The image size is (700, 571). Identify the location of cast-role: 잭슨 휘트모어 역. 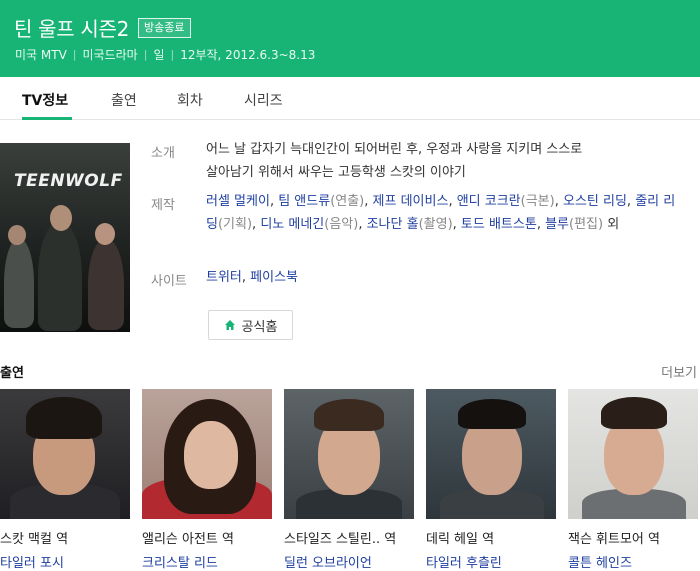
(614, 539).